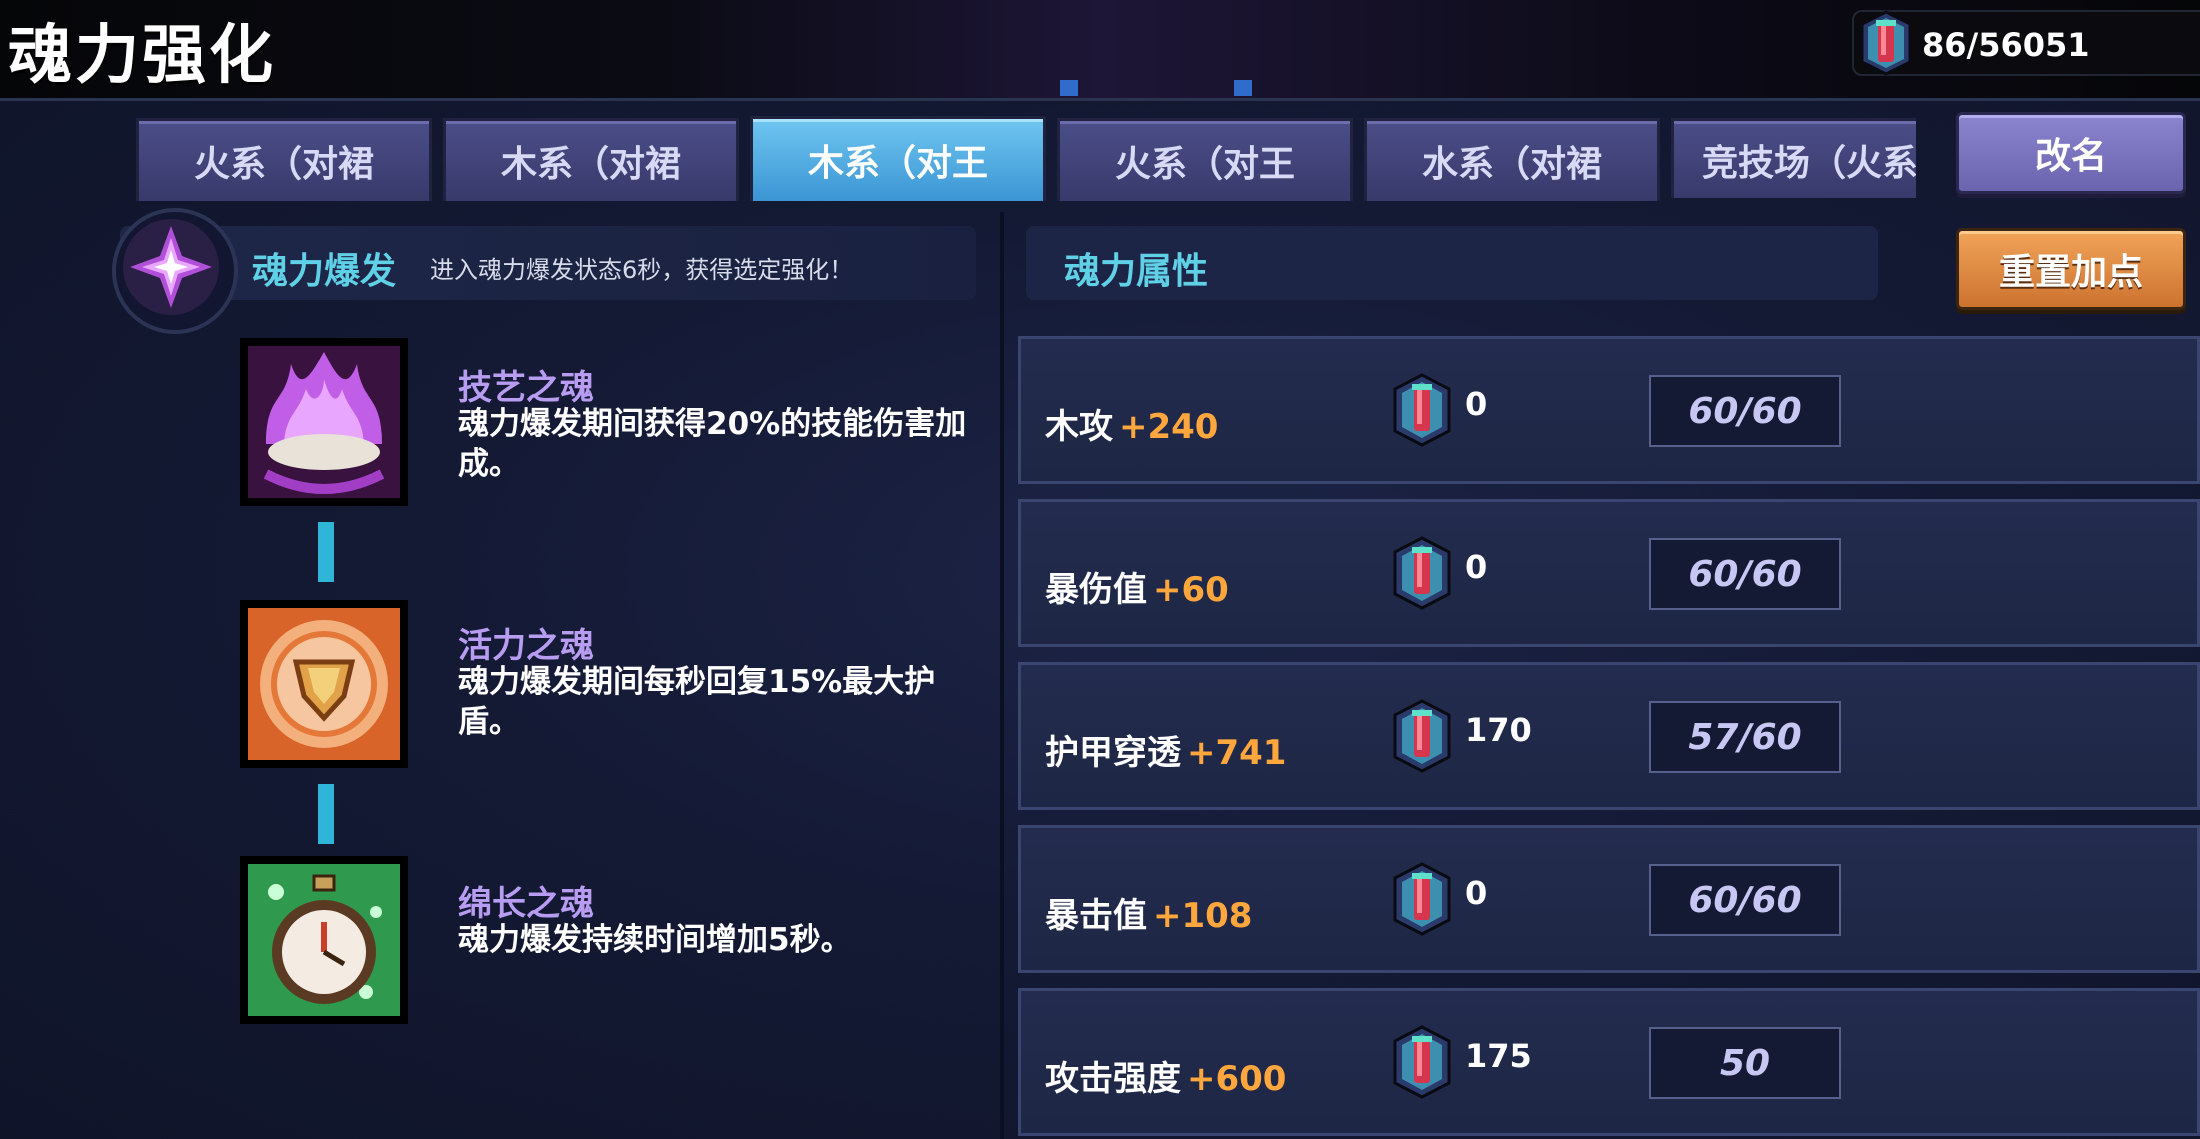  I want to click on tab-water-vs-mobs: 水系（对裙, so click(1512, 159).